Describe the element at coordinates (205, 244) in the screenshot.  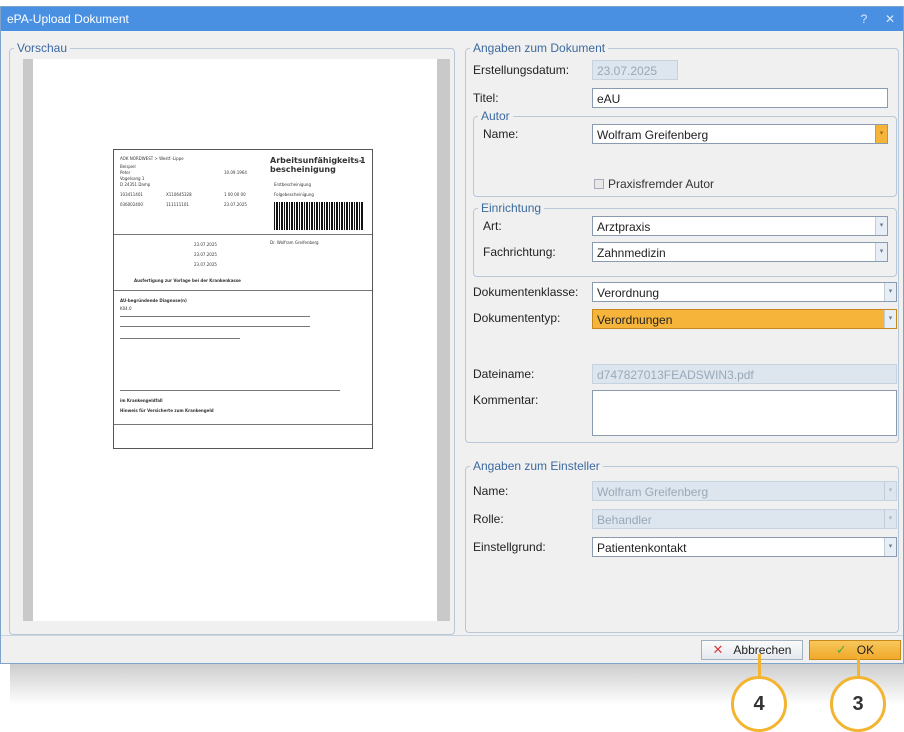
I see `doc-date-1: 23.07.2025` at that location.